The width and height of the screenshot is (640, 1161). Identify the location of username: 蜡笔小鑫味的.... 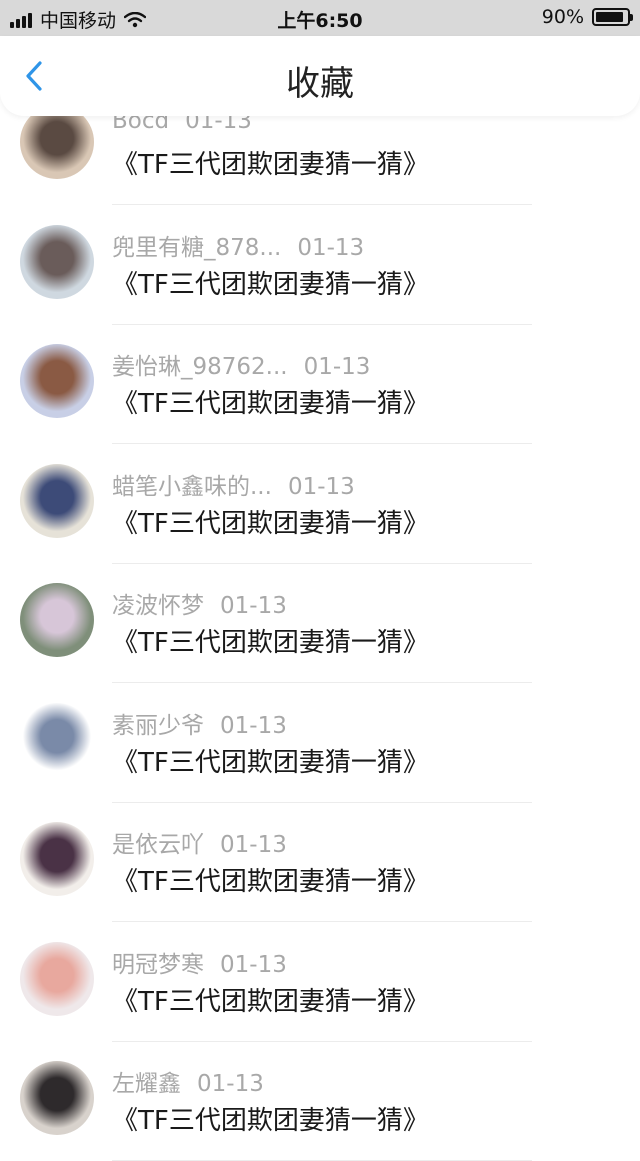
(192, 487).